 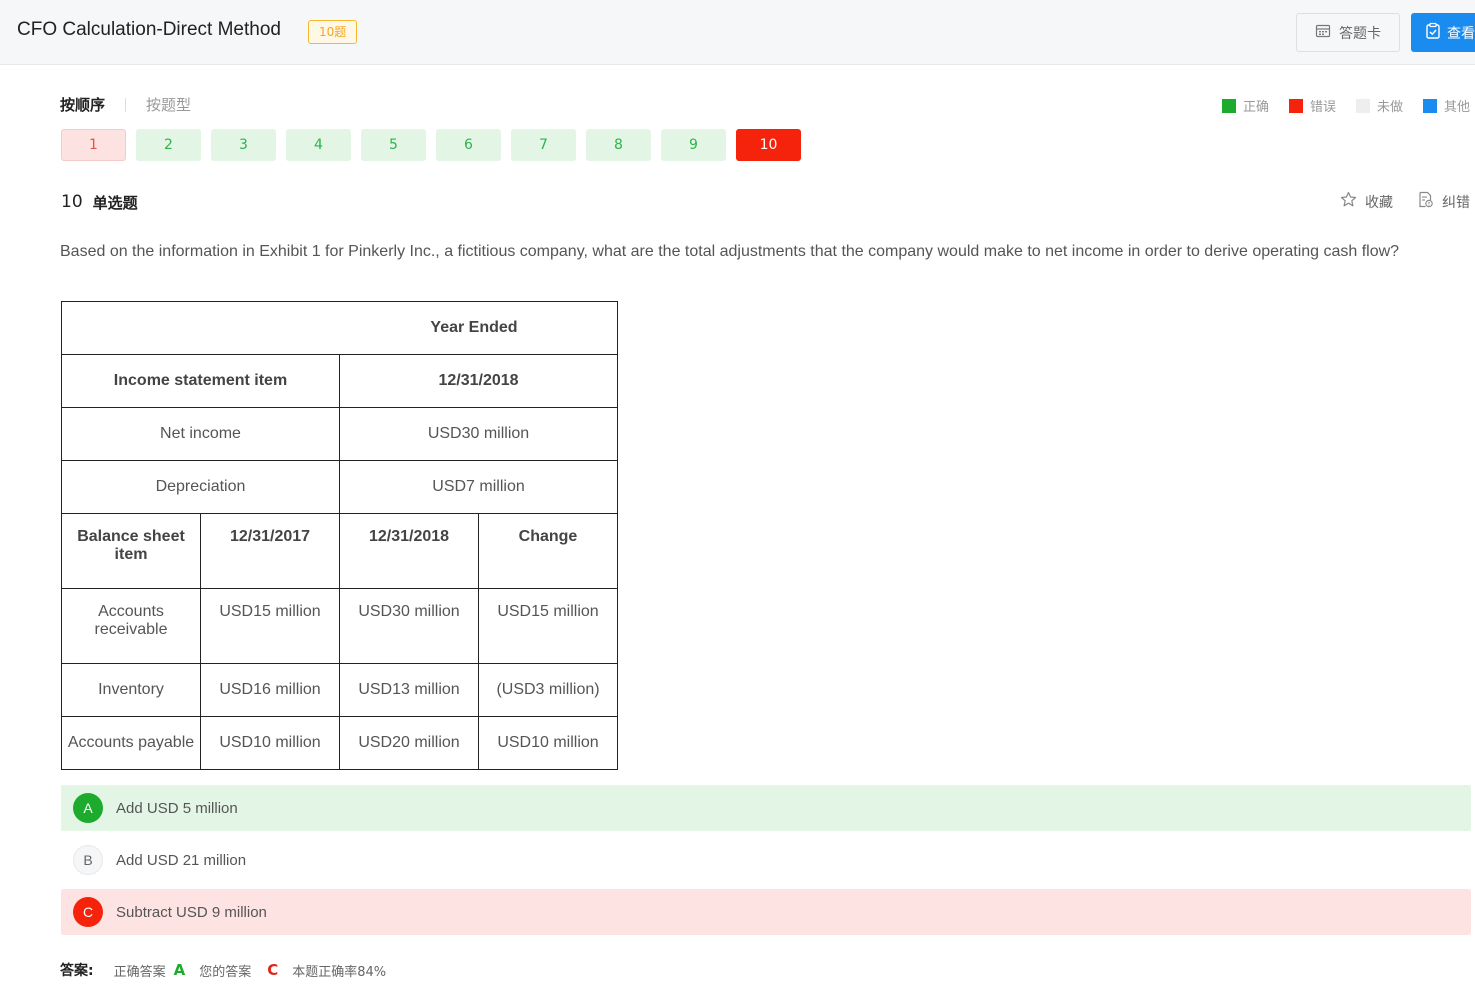 I want to click on option-letter: B, so click(x=88, y=860).